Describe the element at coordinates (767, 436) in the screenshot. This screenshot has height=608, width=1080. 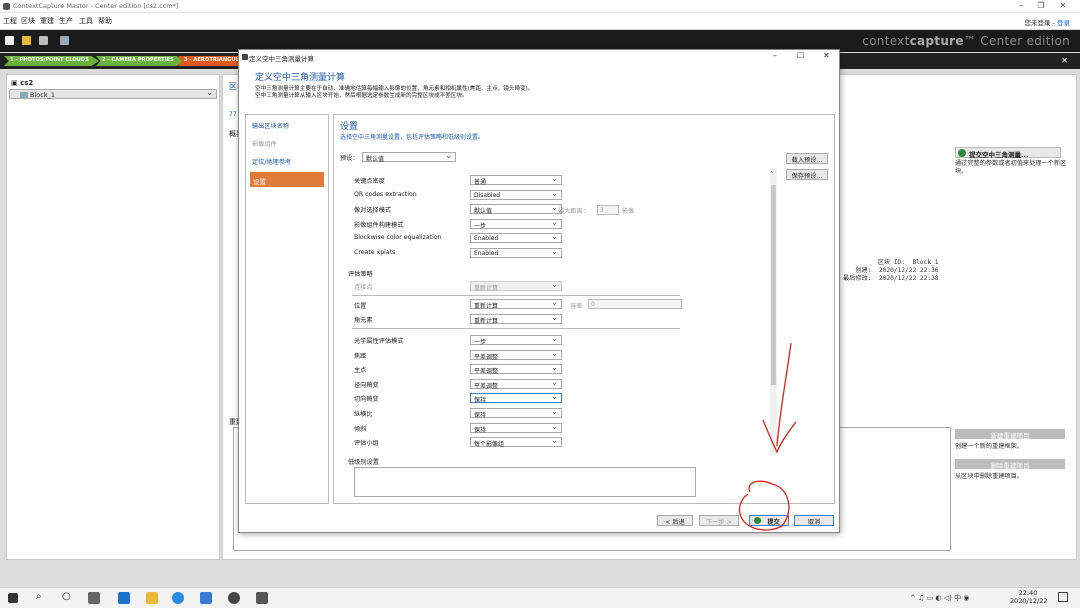
I see `red-annotation` at that location.